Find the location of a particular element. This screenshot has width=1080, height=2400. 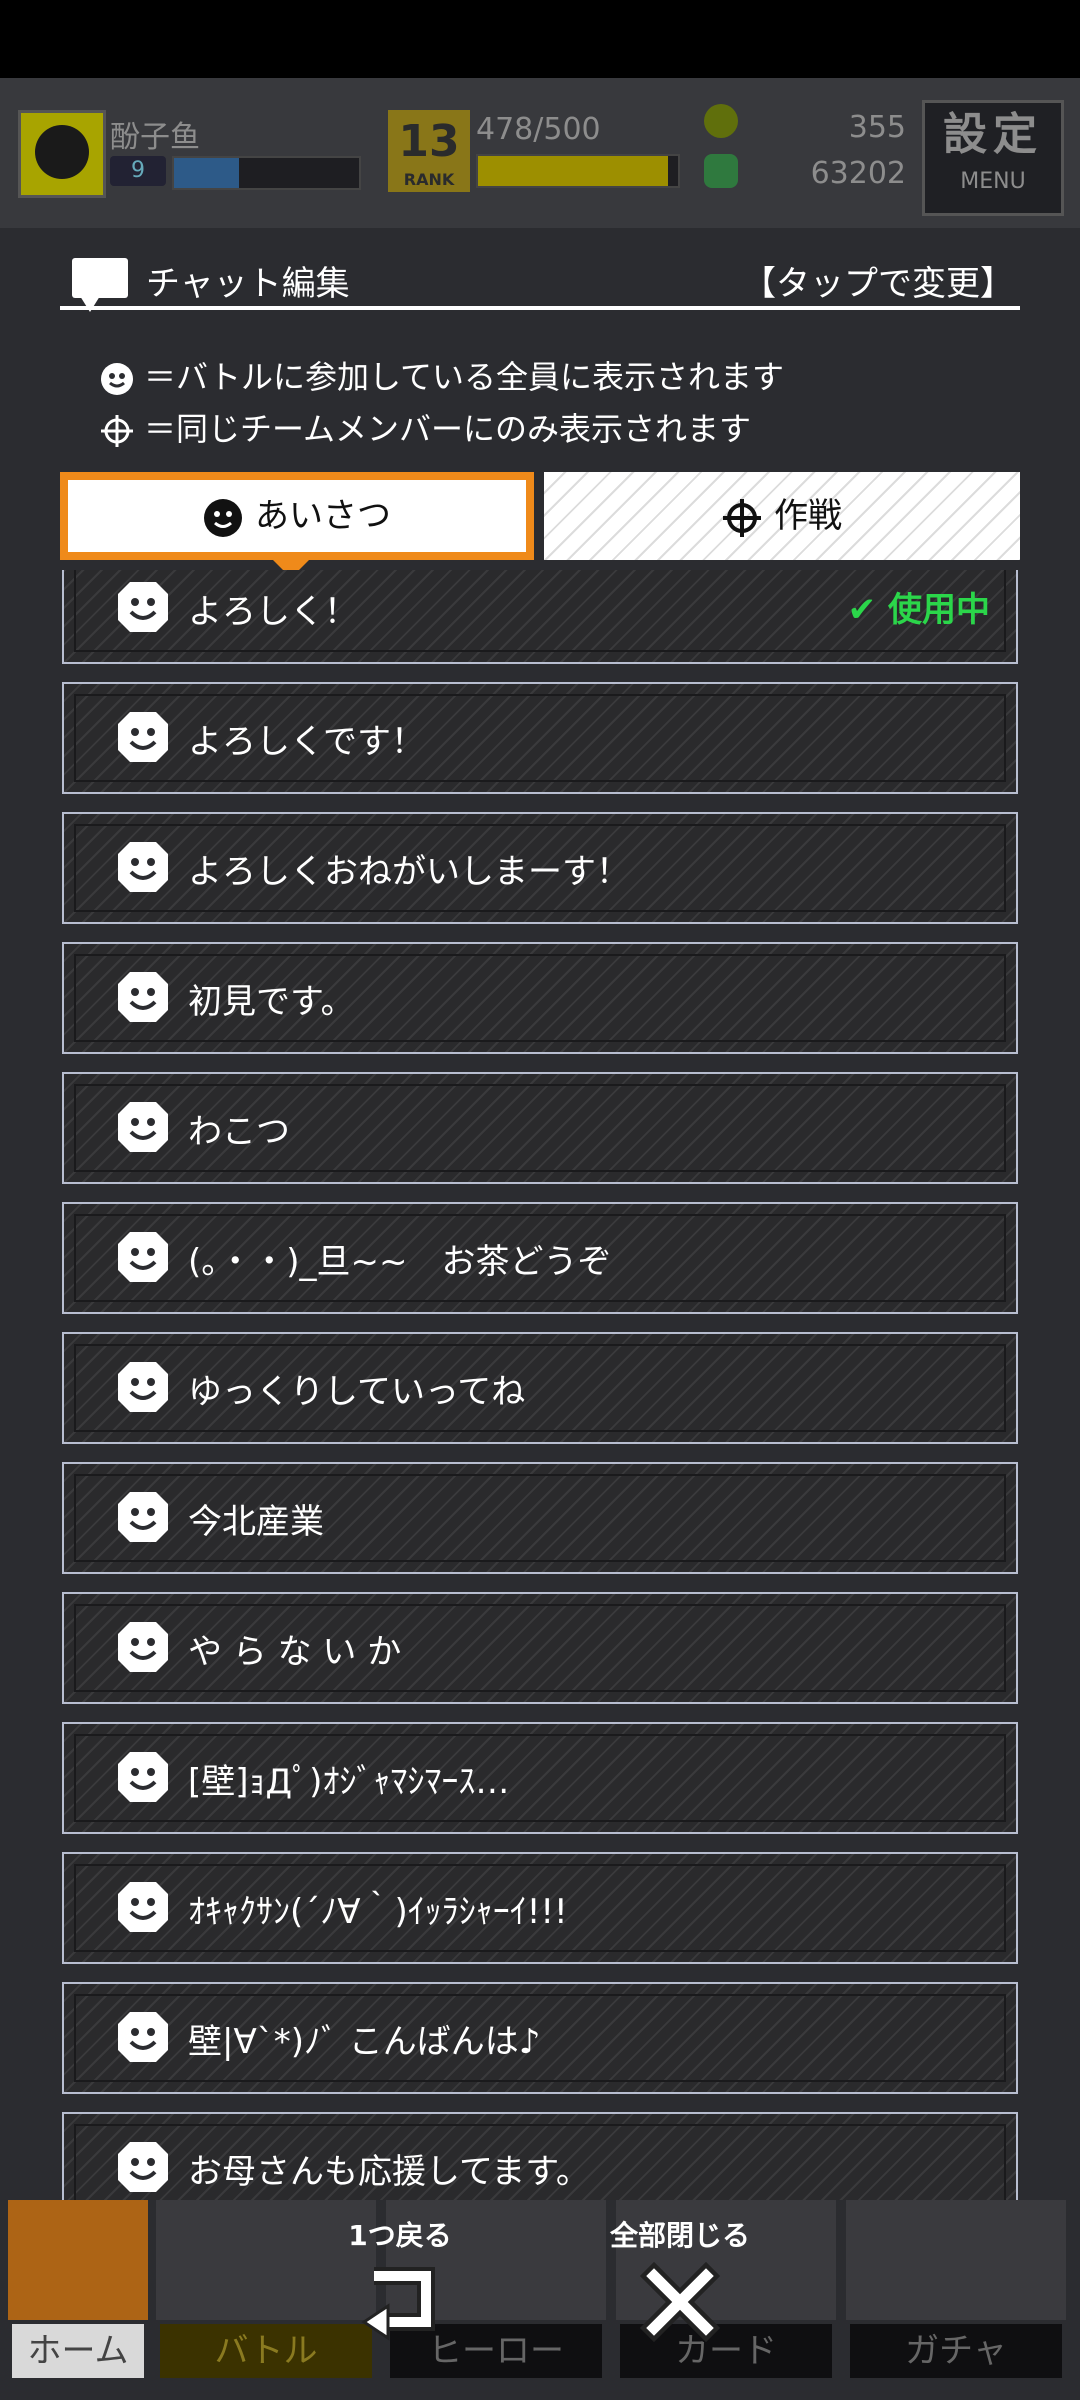

tab-greetings-label: あいさつ is located at coordinates (323, 516).